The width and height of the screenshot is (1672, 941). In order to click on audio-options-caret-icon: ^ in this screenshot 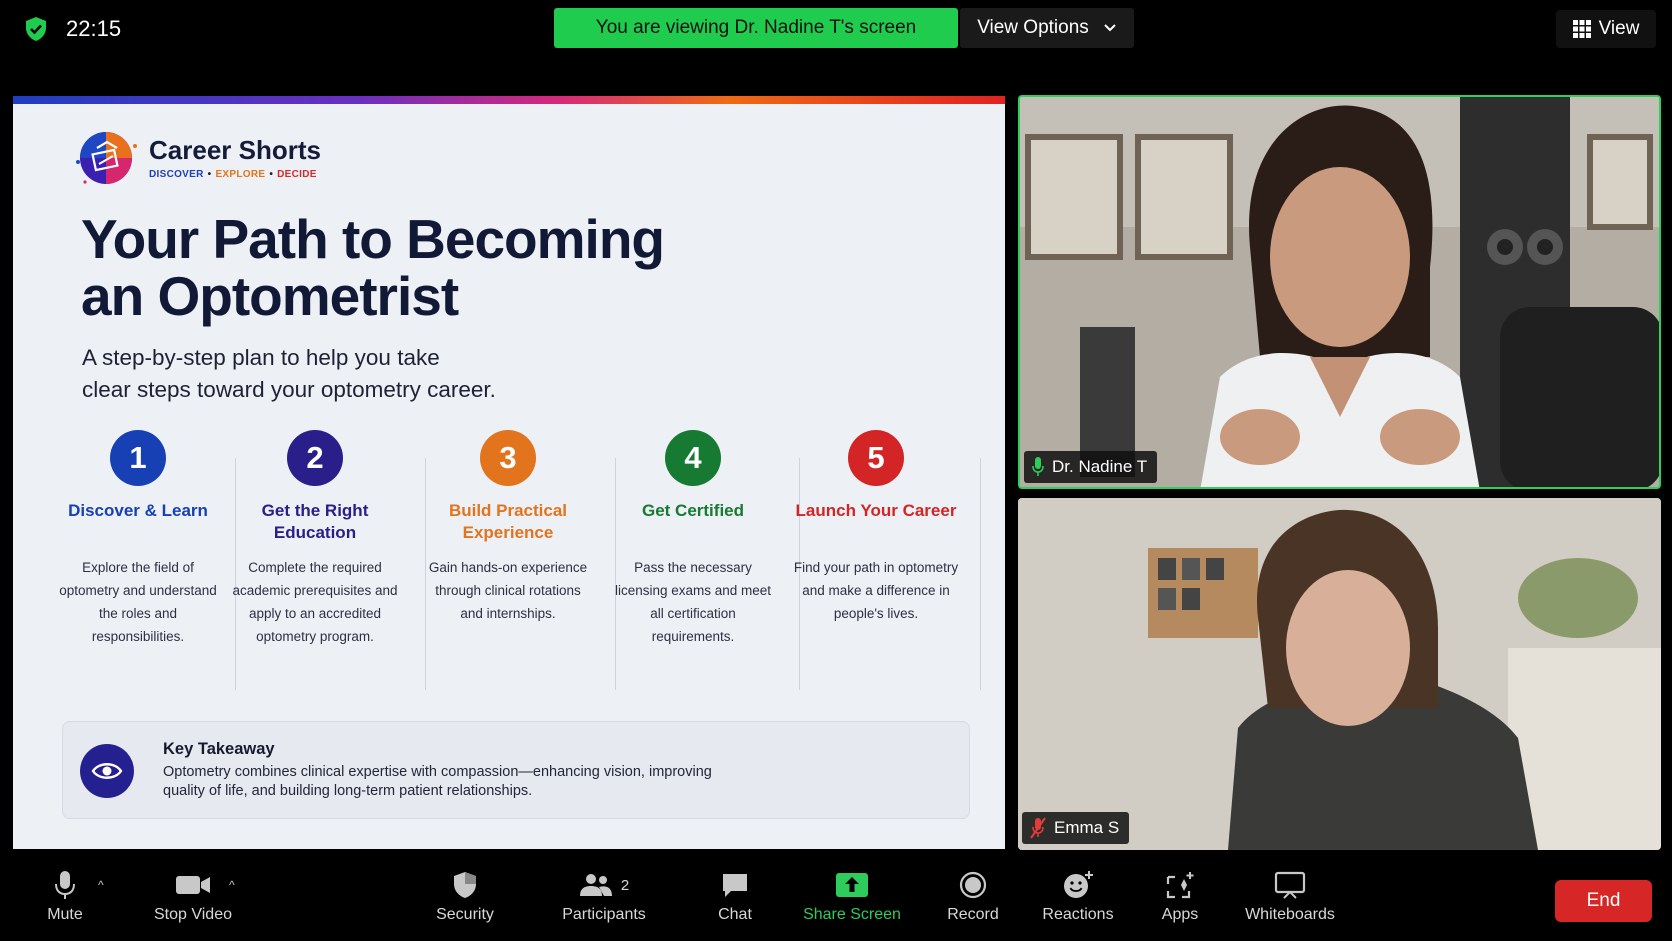, I will do `click(101, 885)`.